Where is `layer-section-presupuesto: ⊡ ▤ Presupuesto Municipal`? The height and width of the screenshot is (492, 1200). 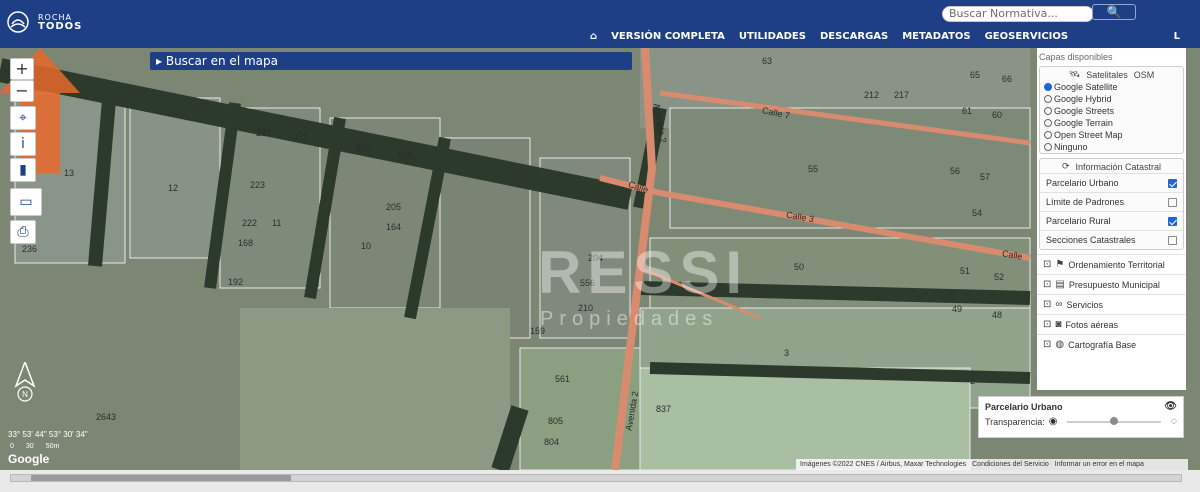
layer-section-presupuesto: ⊡ ▤ Presupuesto Municipal is located at coordinates (1111, 284).